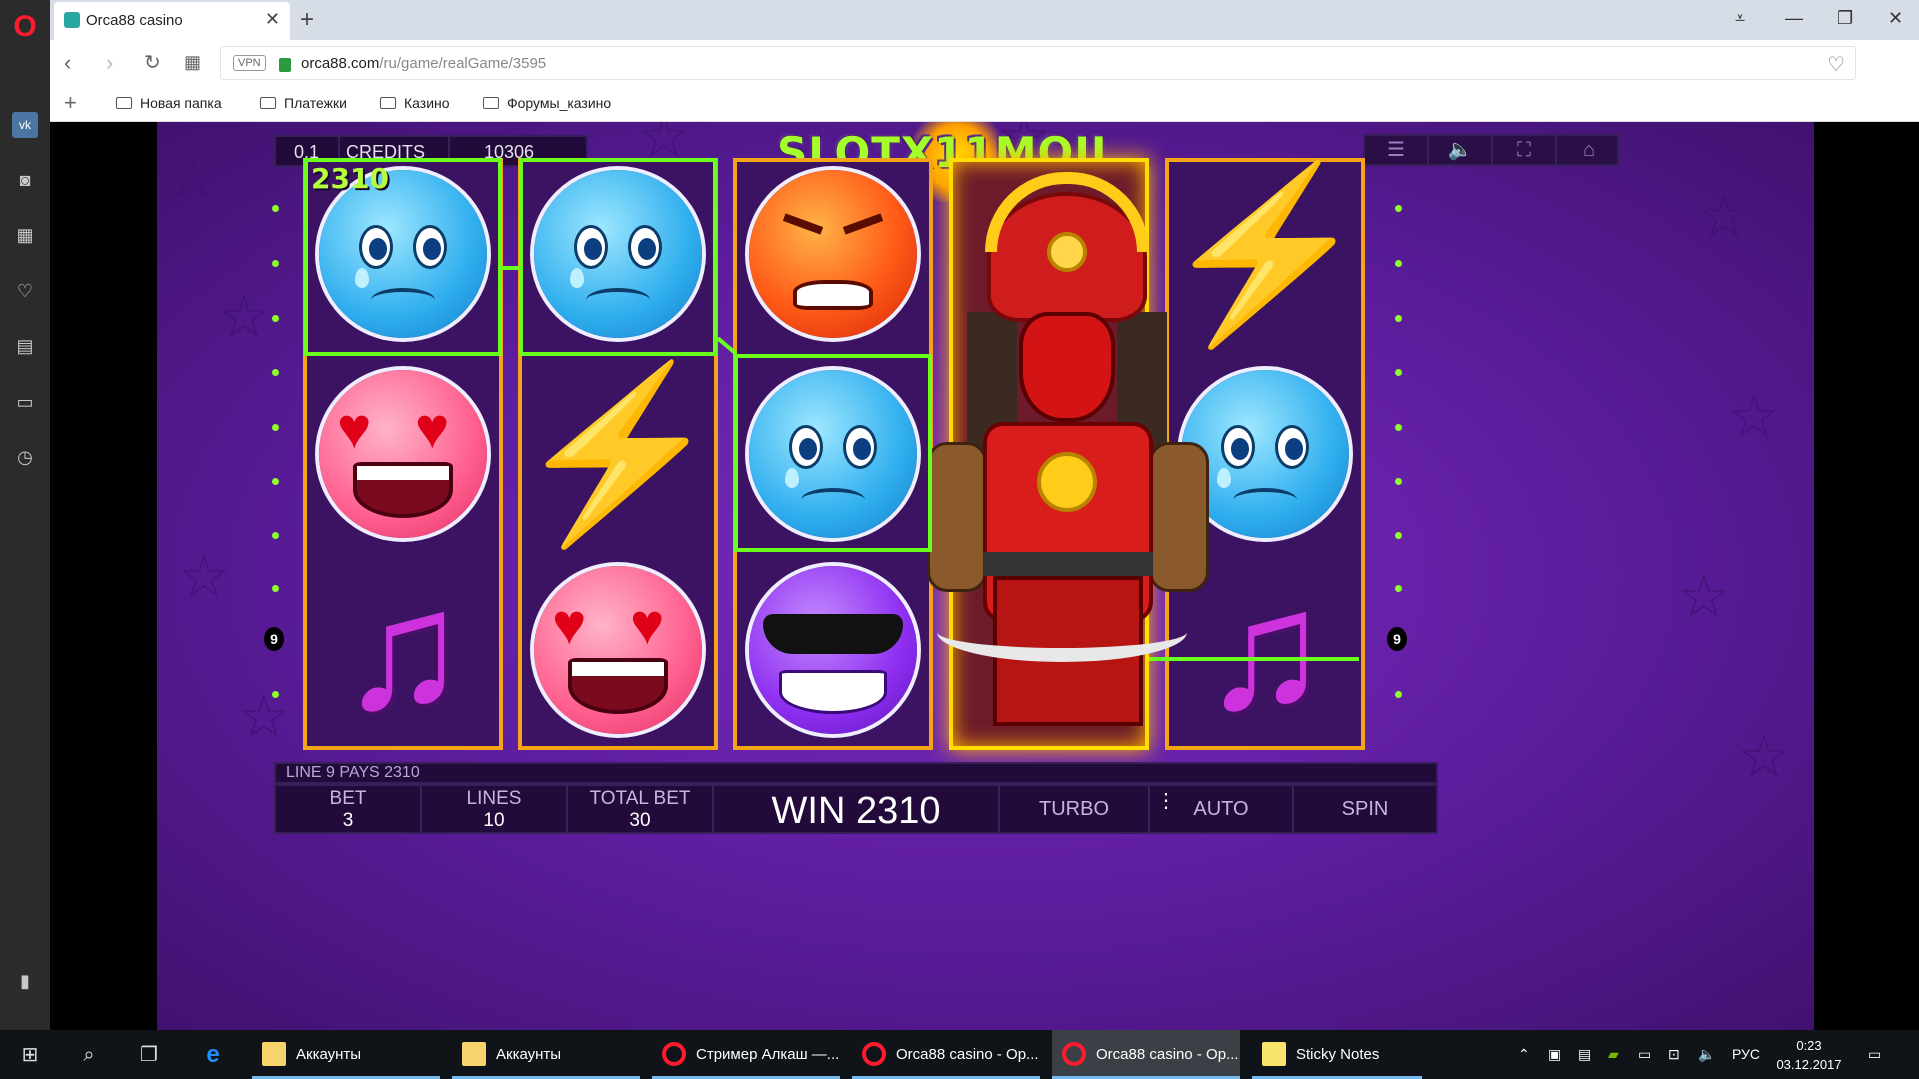 The image size is (1919, 1079). I want to click on speed-dial-button-icon: ▦, so click(192, 62).